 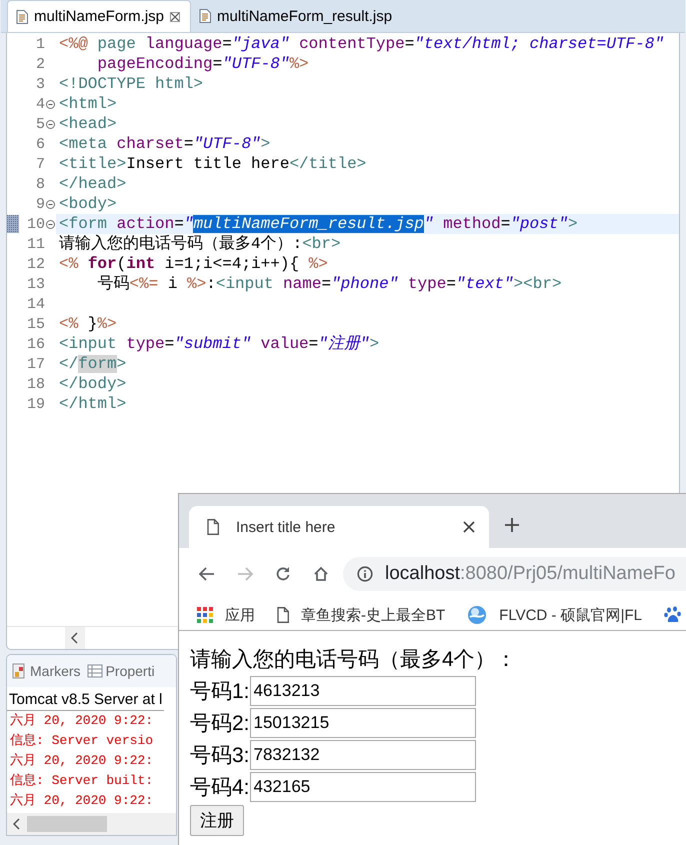 I want to click on view-tab: Properti, so click(x=120, y=671).